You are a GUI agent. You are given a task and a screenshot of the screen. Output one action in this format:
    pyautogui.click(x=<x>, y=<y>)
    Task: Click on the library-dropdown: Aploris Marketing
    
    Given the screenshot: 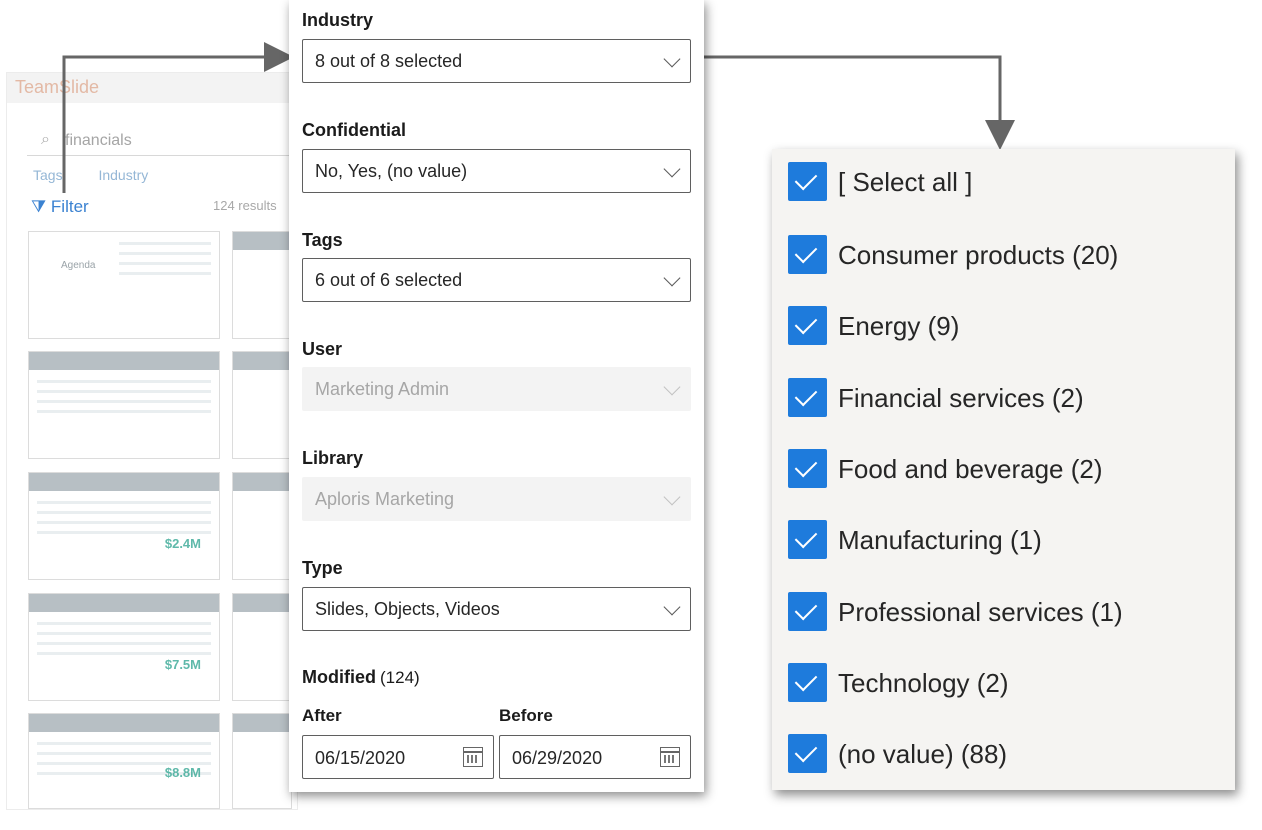 What is the action you would take?
    pyautogui.click(x=496, y=499)
    